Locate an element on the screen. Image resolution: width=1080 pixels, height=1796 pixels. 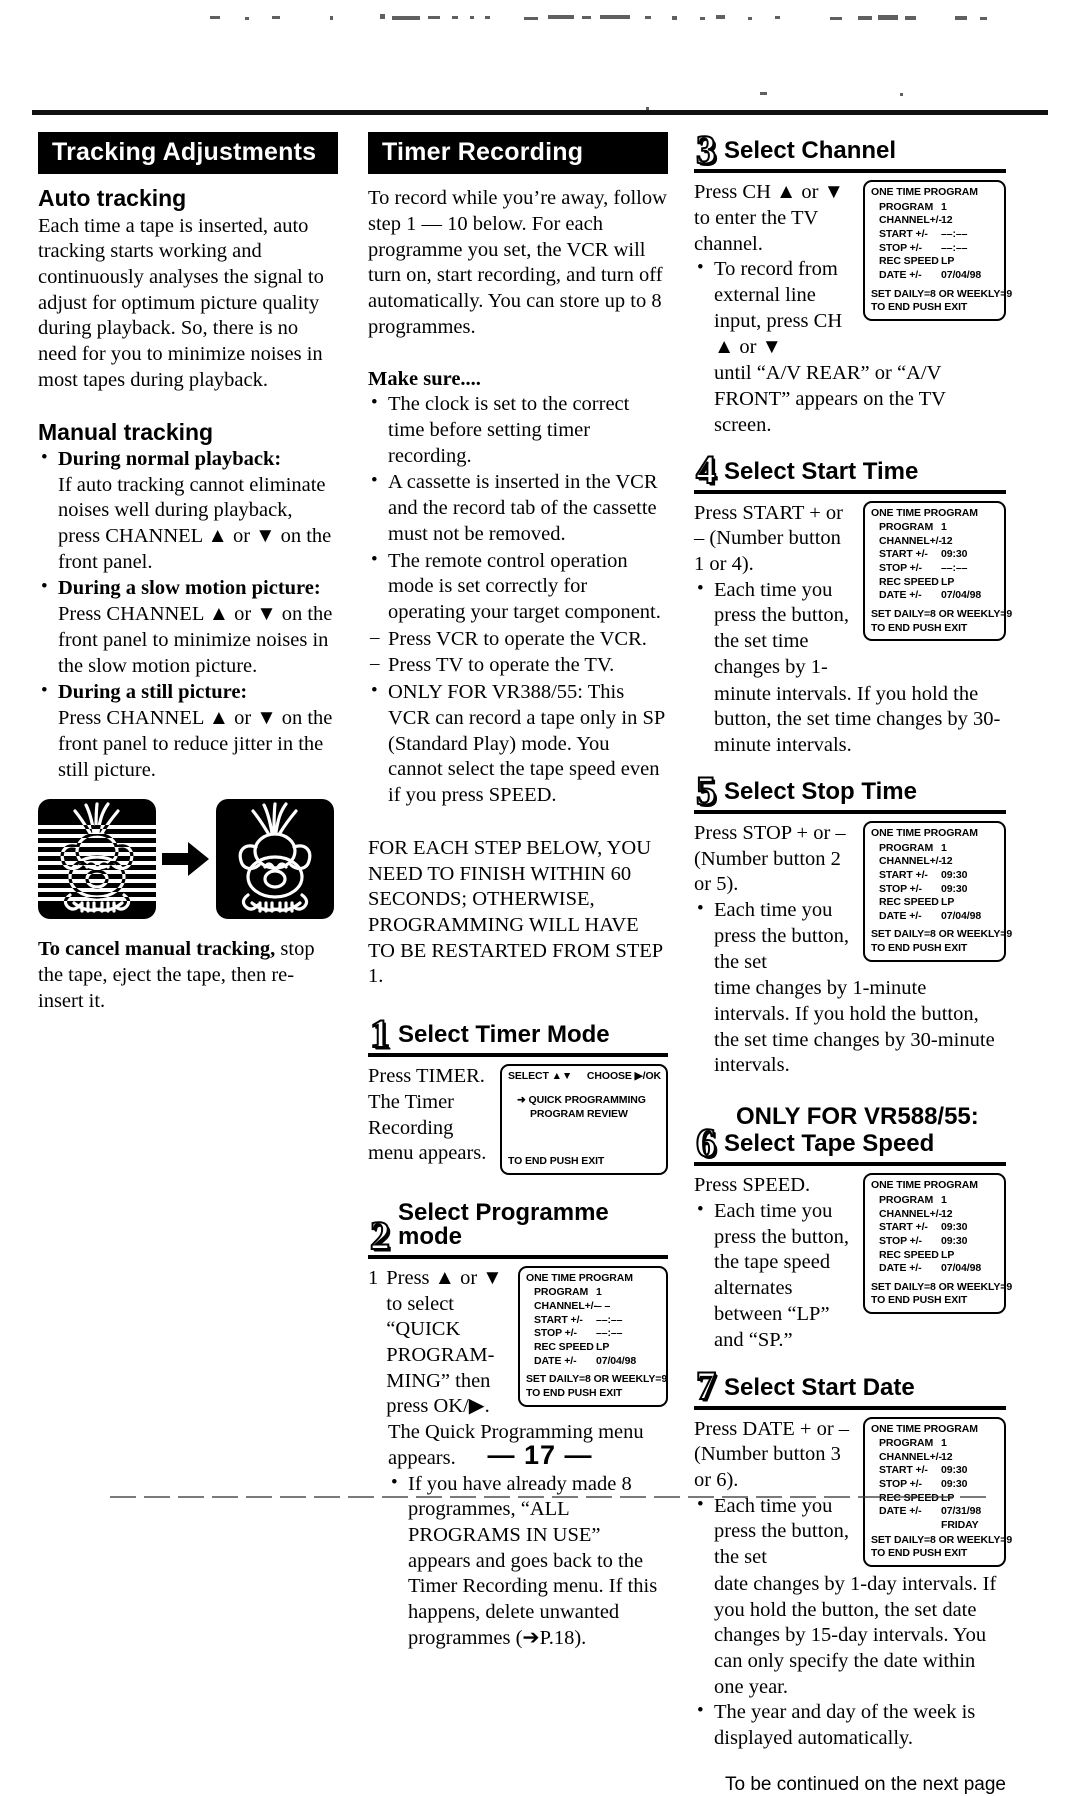
heading-auto-tracking: Auto tracking is located at coordinates (112, 198).